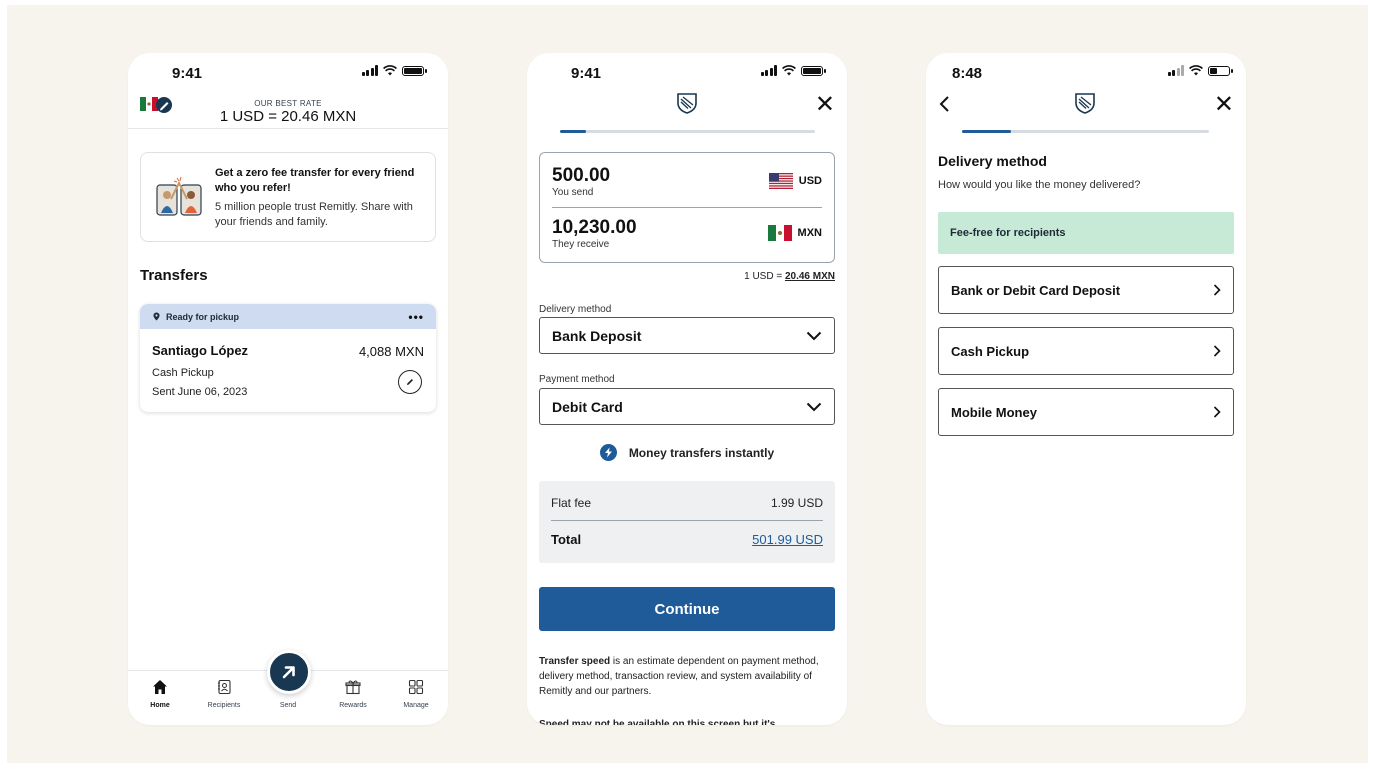  I want to click on option-label: Cash Pickup, so click(990, 351).